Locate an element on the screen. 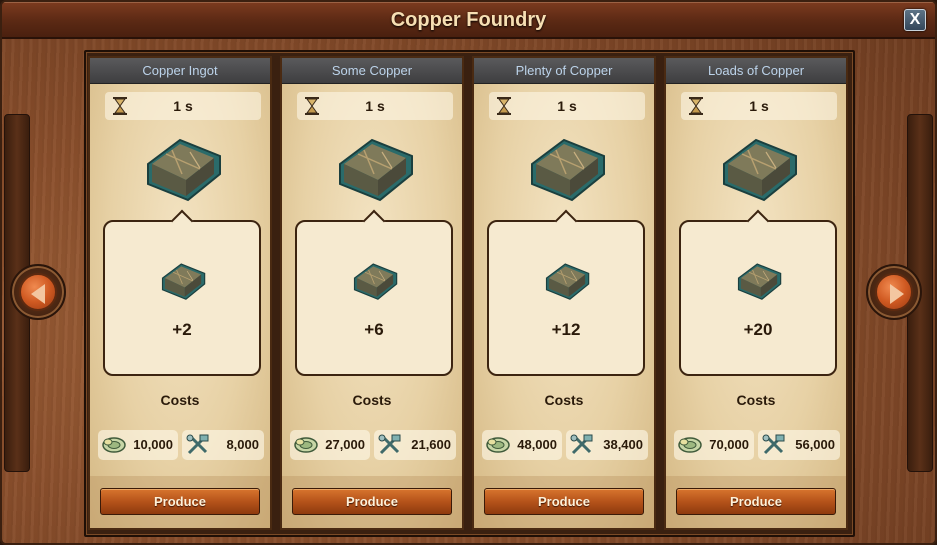 Image resolution: width=937 pixels, height=545 pixels. window-title: Copper Foundry is located at coordinates (468, 20).